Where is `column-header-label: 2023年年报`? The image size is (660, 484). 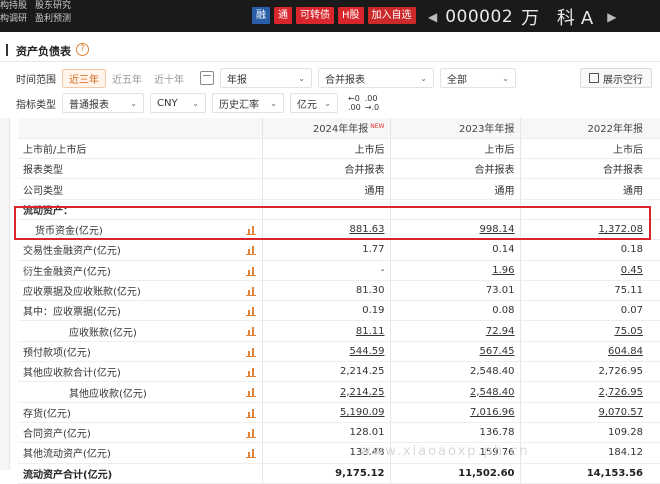
column-header-label: 2023年年报 is located at coordinates (487, 130).